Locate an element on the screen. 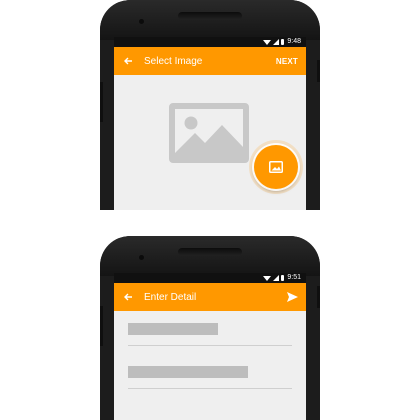  page-title: Select Image is located at coordinates (173, 61).